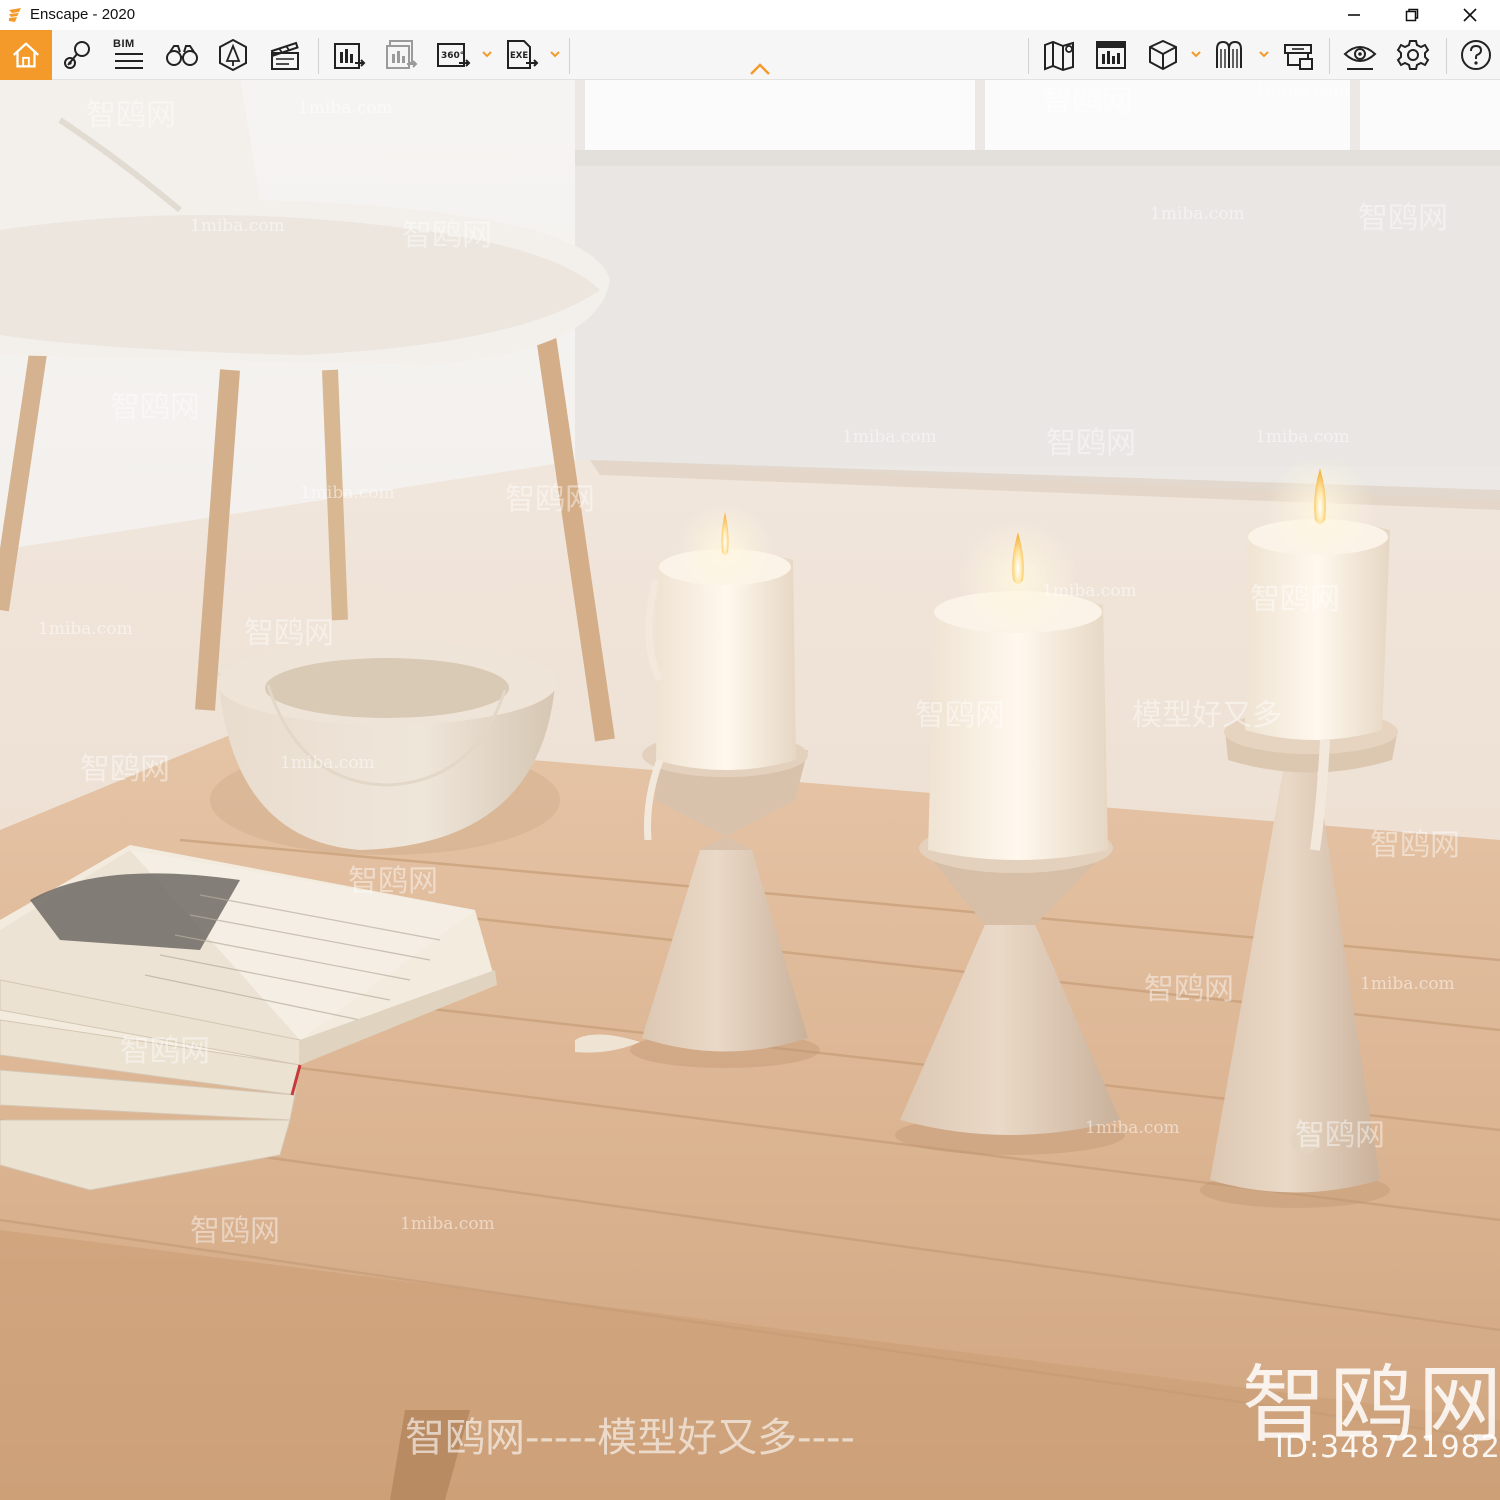 The image size is (1500, 1500). I want to click on ceramic-bowl, so click(385, 748).